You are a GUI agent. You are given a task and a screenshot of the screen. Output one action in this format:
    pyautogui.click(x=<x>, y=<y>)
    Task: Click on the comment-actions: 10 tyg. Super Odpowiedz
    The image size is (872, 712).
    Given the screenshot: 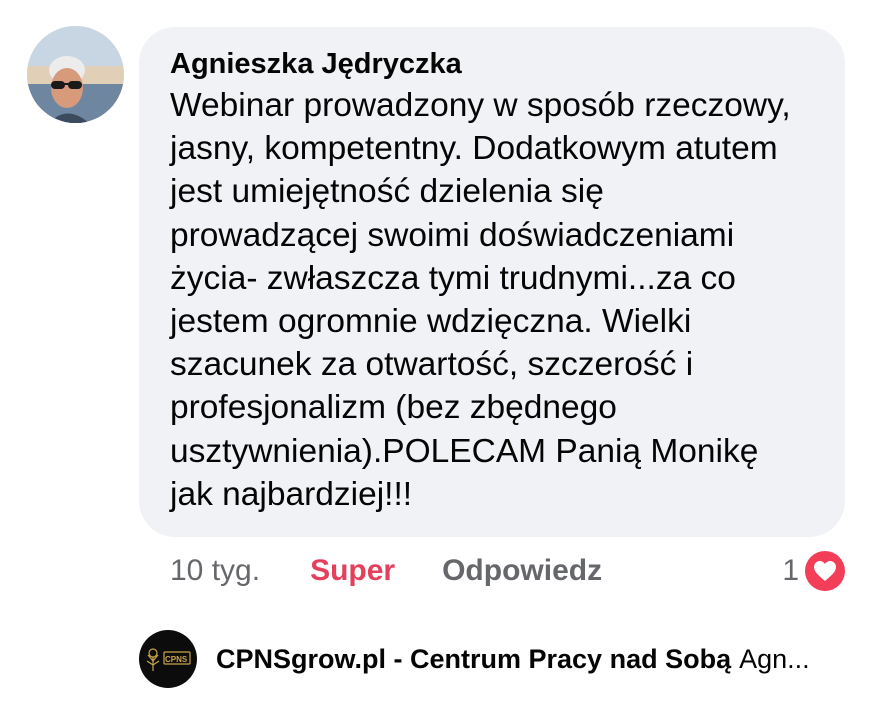 What is the action you would take?
    pyautogui.click(x=386, y=571)
    